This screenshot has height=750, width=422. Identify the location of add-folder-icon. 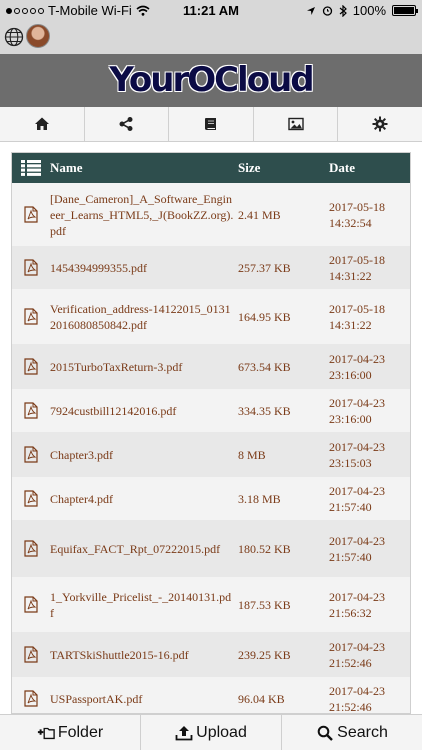
(46, 733).